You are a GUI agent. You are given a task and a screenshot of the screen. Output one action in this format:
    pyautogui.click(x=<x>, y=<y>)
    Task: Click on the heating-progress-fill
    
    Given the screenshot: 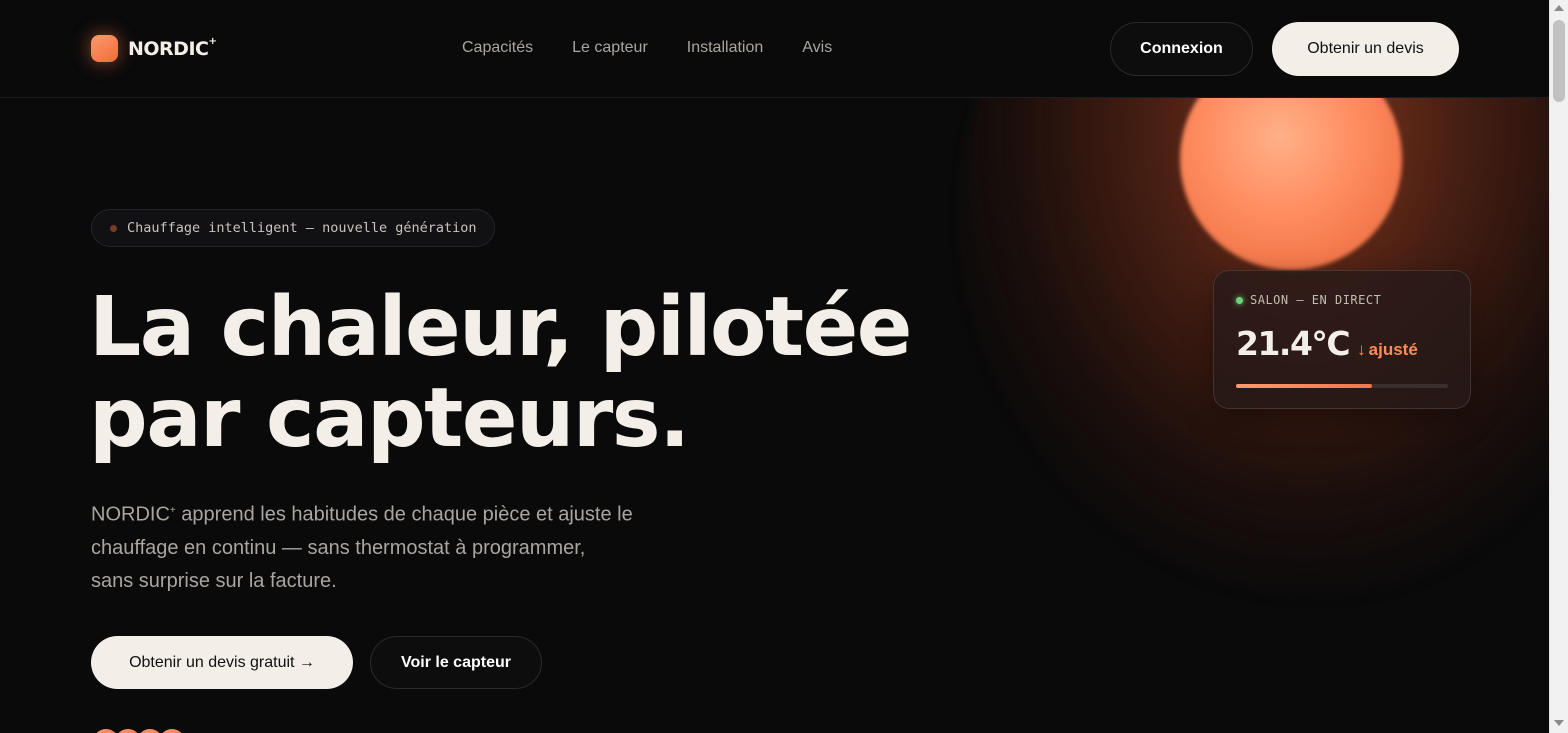 What is the action you would take?
    pyautogui.click(x=1304, y=386)
    